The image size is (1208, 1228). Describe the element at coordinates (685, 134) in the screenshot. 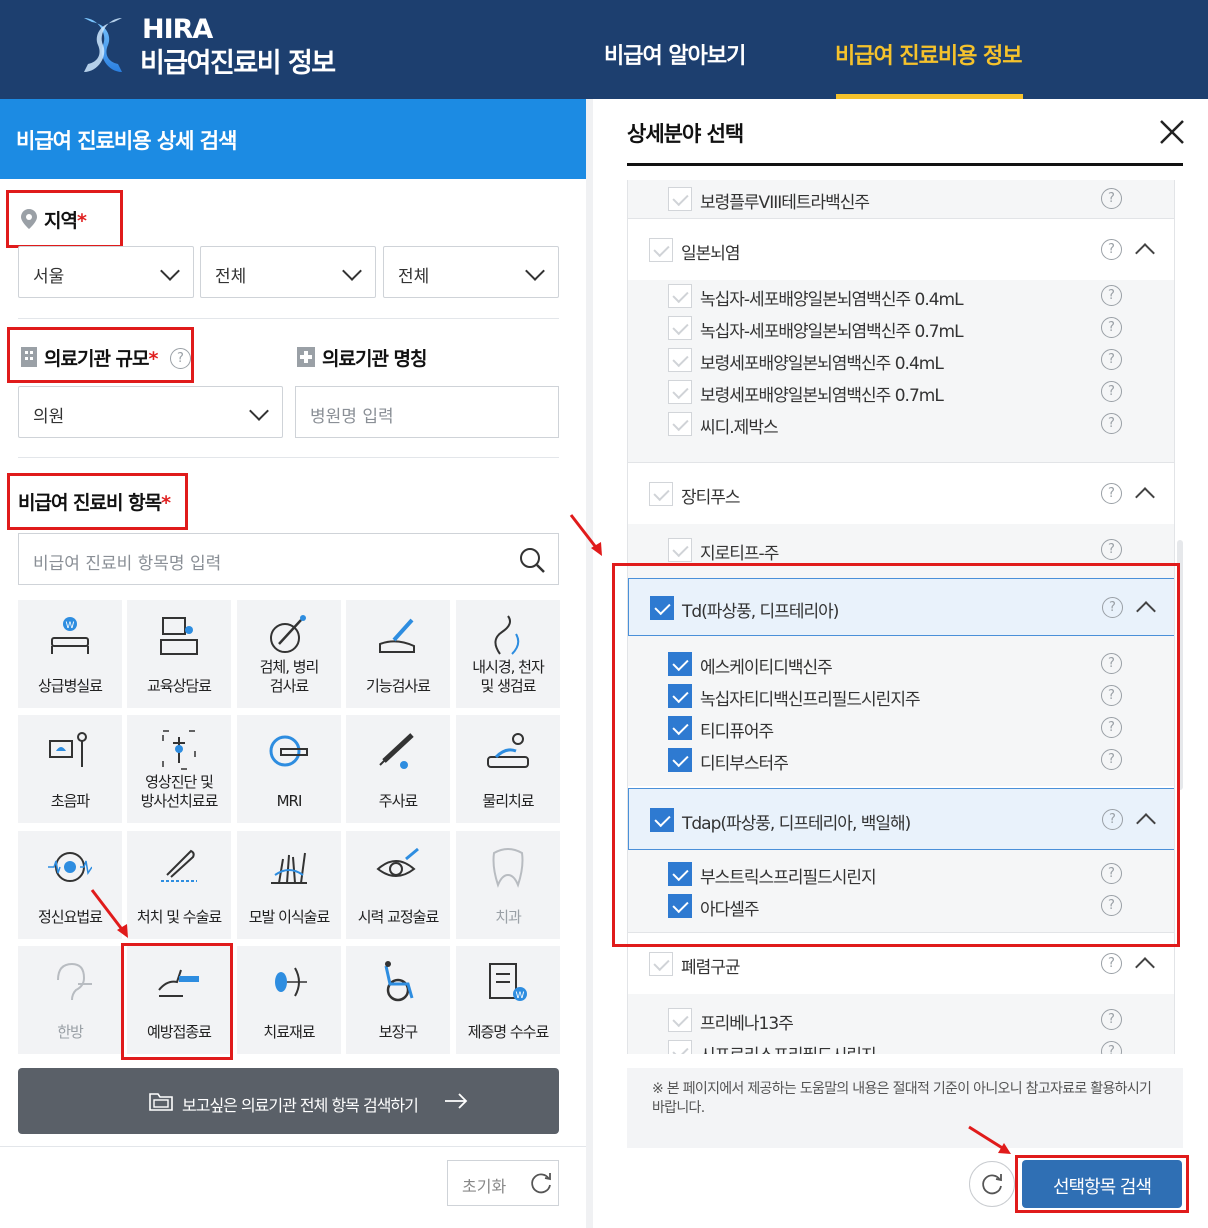

I see `detail-panel-title: 상세분야 선택` at that location.